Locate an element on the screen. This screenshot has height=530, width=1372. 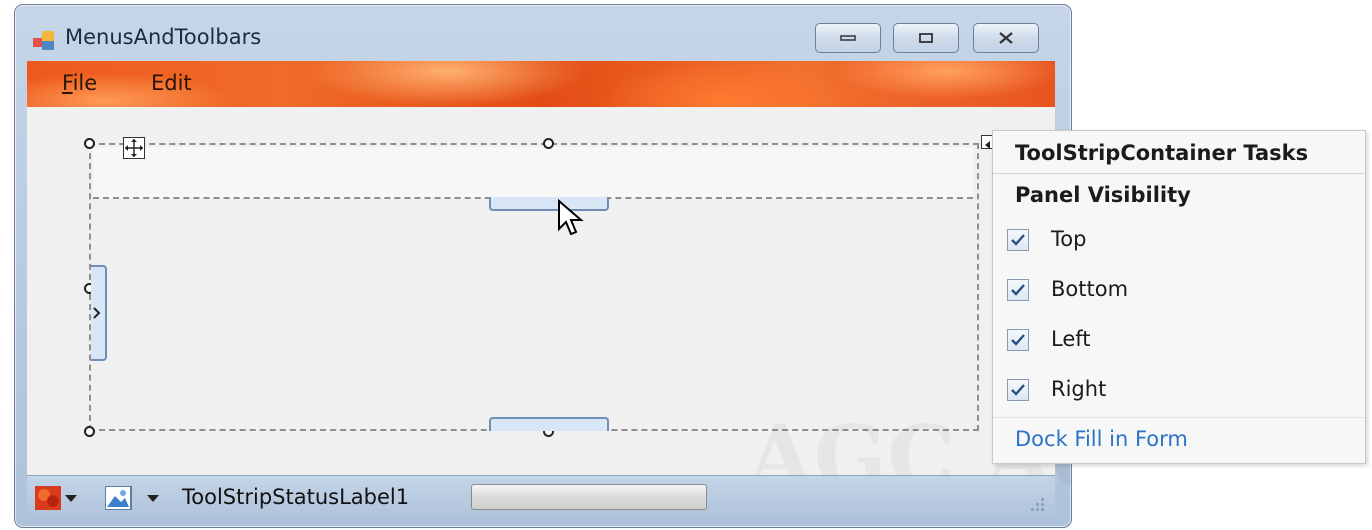
window-title: MenusAndToolbars is located at coordinates (163, 37).